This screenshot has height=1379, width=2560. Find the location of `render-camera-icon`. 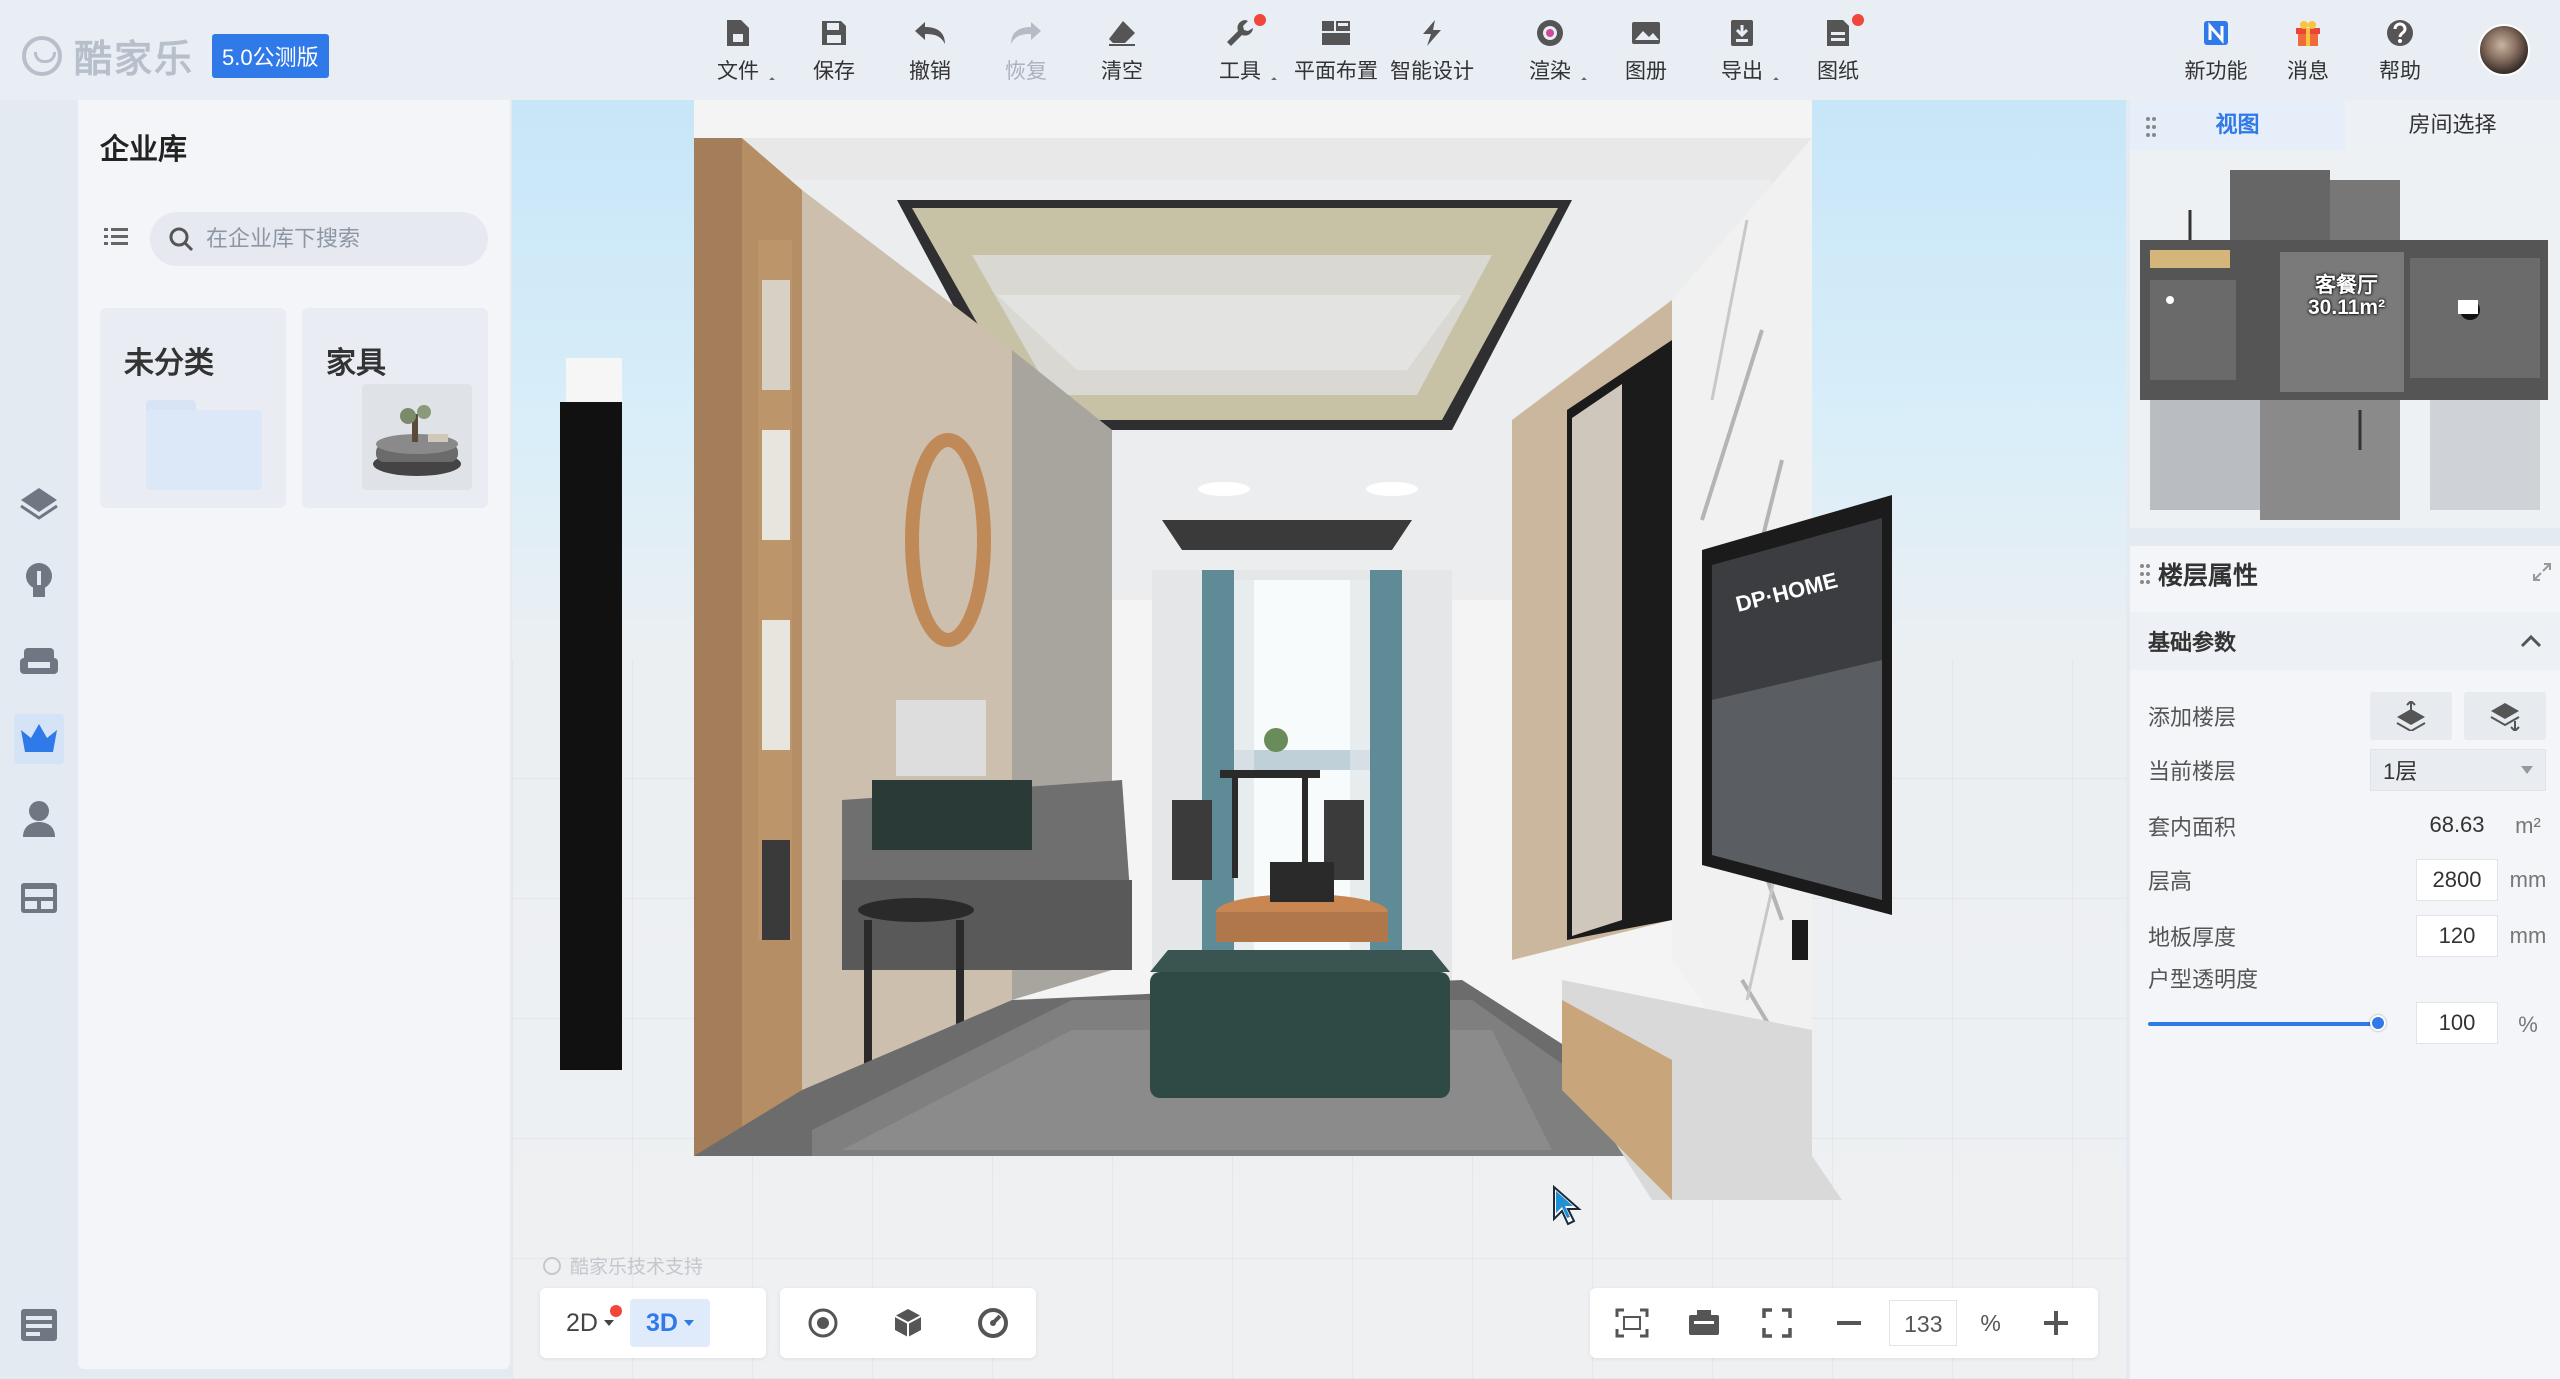

render-camera-icon is located at coordinates (1550, 33).